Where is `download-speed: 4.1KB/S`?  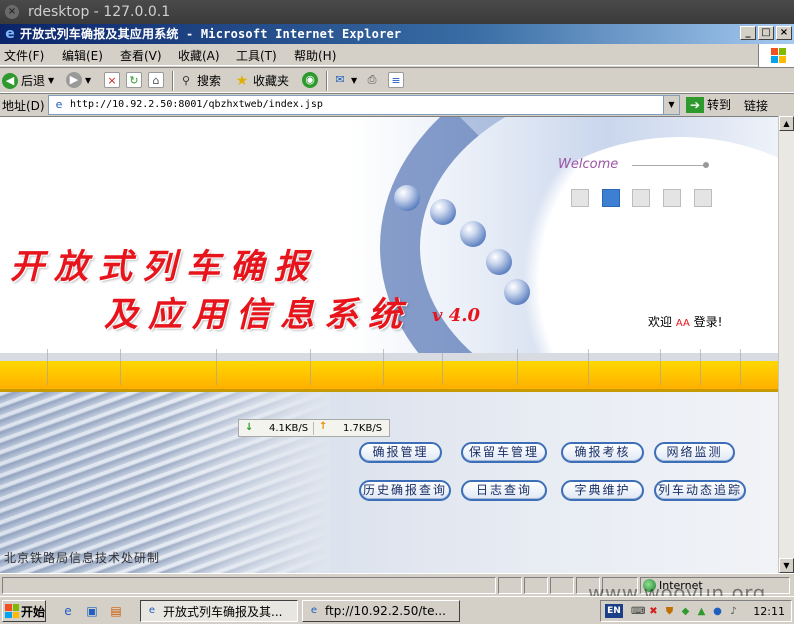 download-speed: 4.1KB/S is located at coordinates (289, 428).